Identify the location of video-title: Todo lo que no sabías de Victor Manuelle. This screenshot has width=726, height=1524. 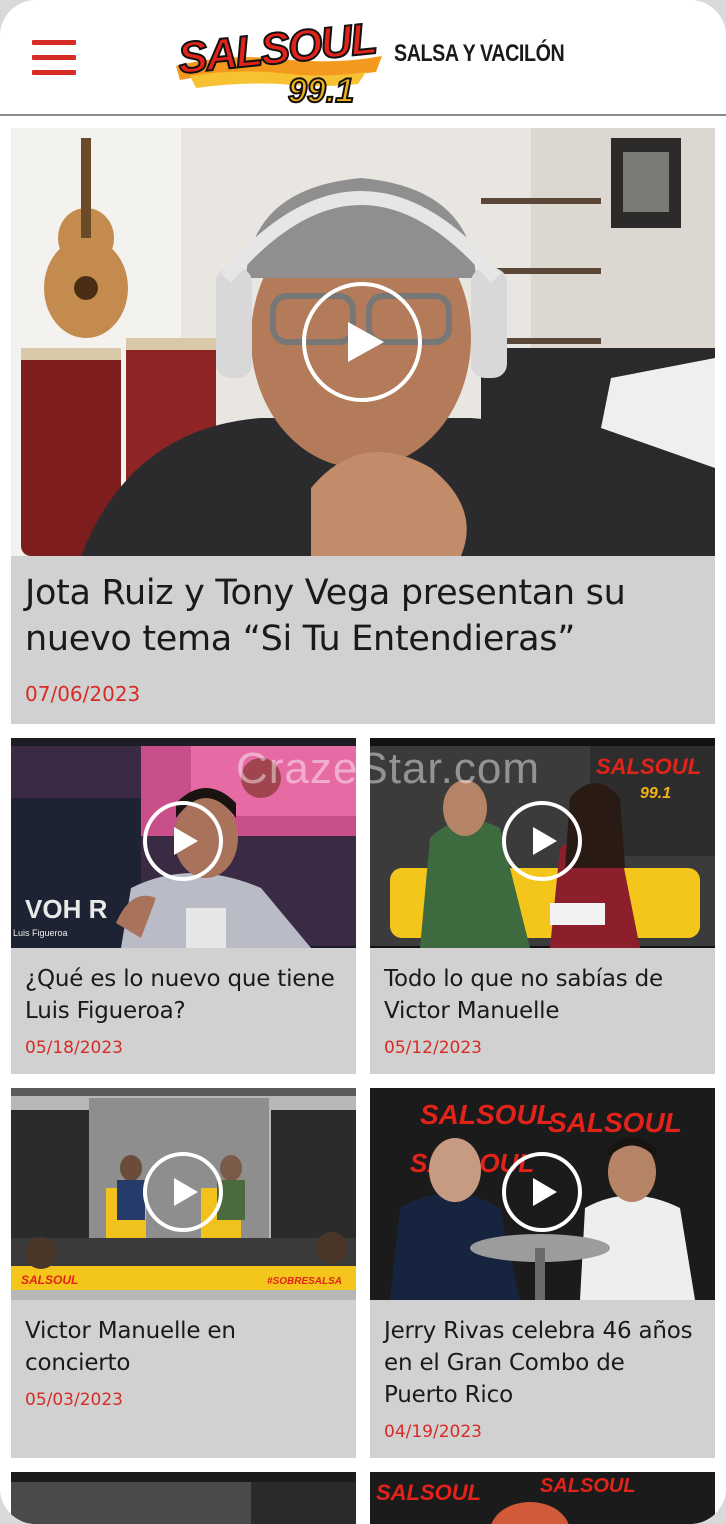
(544, 995).